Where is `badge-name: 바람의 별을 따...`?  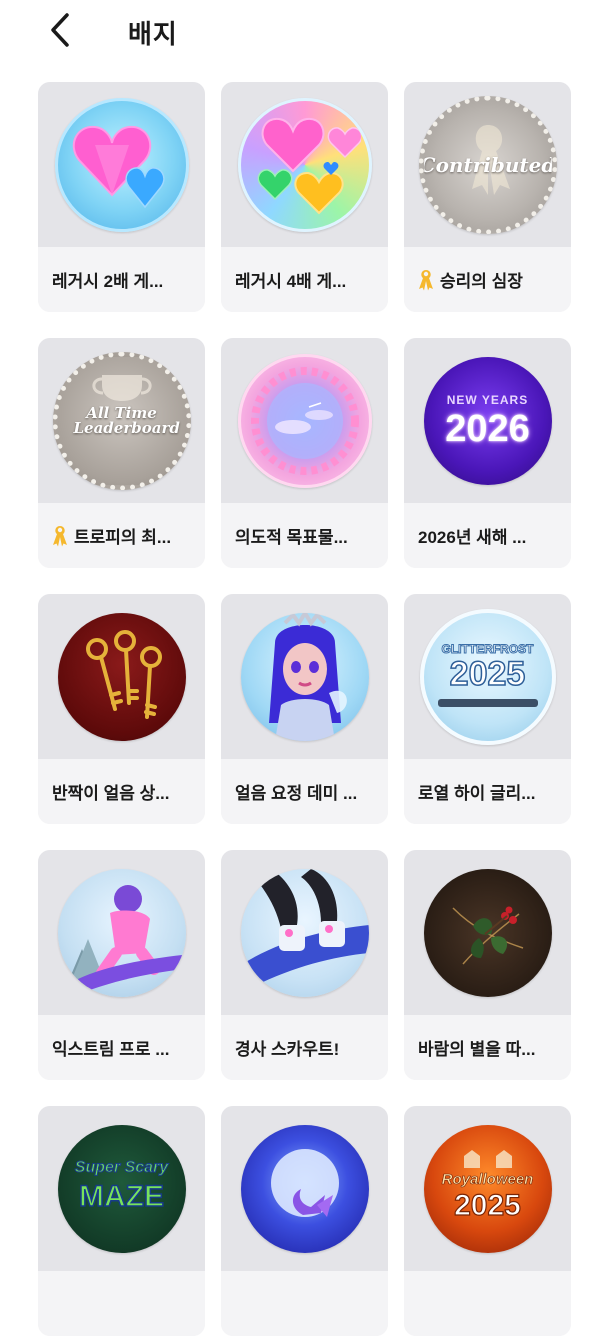 badge-name: 바람의 별을 따... is located at coordinates (477, 1049).